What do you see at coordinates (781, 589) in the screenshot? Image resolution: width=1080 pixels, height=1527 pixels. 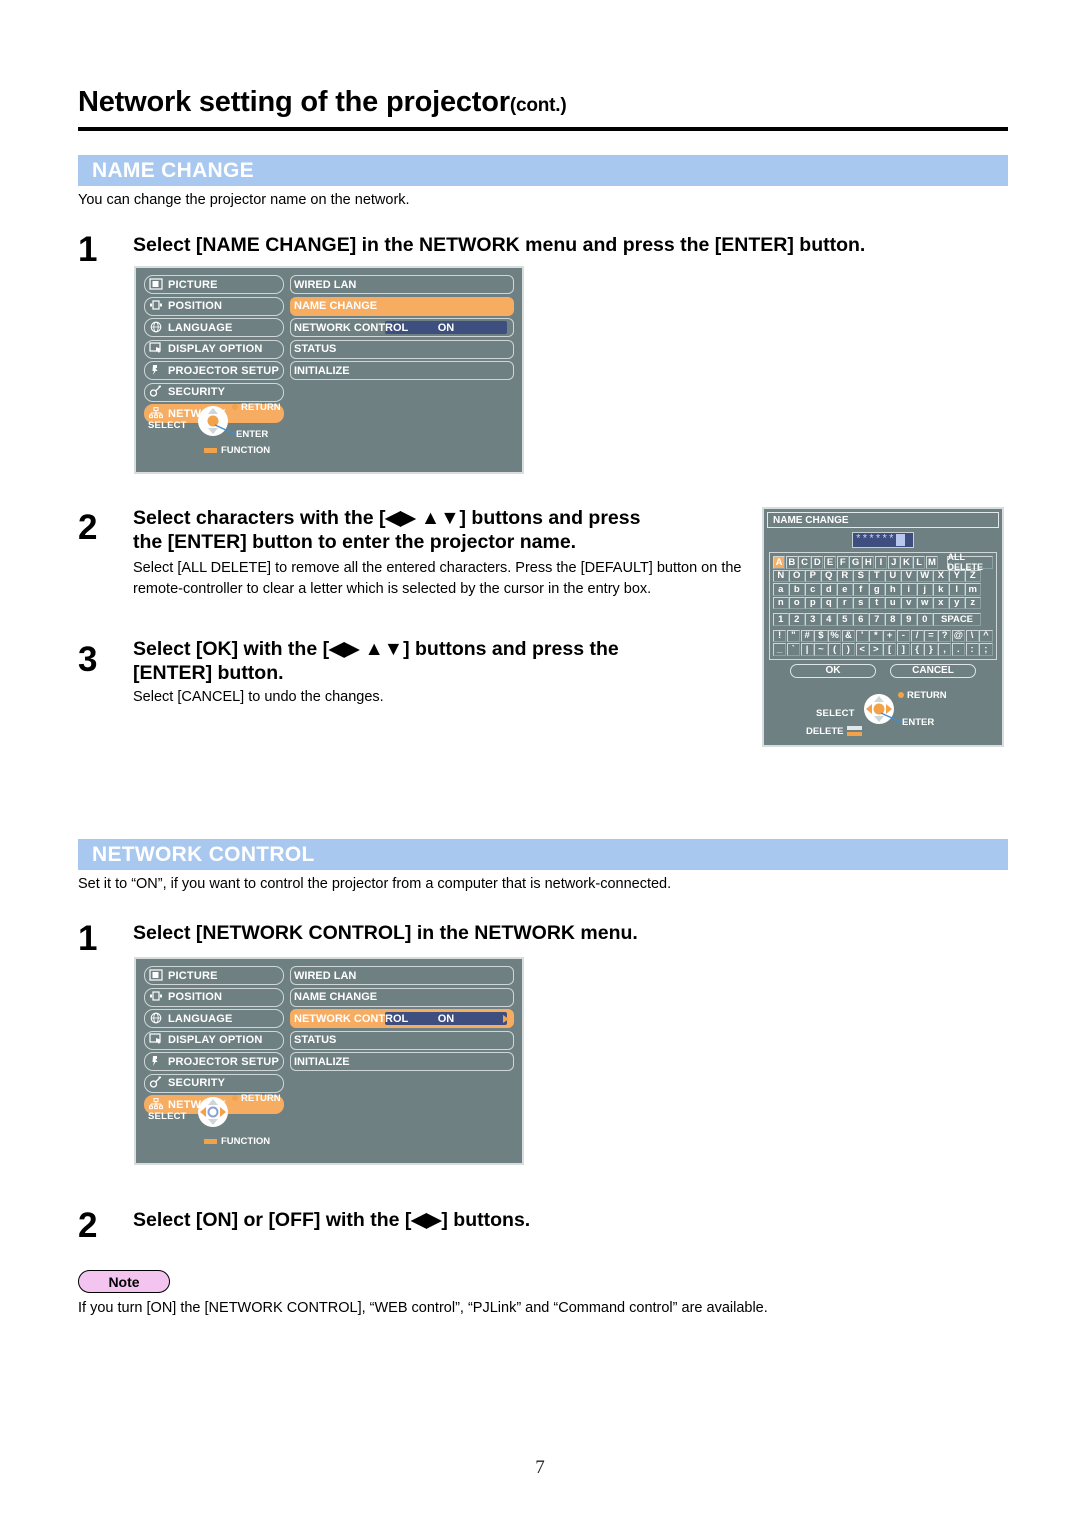 I see `key-a: a` at bounding box center [781, 589].